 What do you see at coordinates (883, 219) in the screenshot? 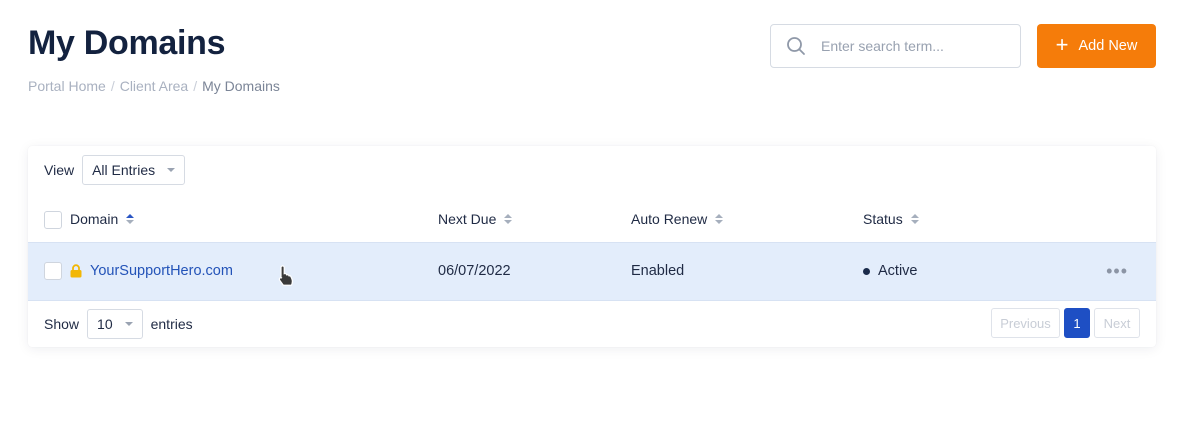
I see `column-label: Status` at bounding box center [883, 219].